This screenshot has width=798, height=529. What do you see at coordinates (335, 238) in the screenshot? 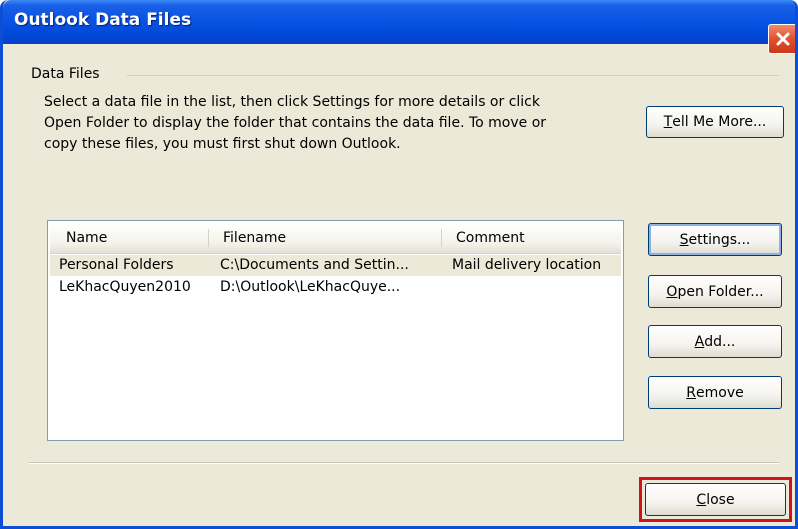
I see `list-header: Name Filename Comment` at bounding box center [335, 238].